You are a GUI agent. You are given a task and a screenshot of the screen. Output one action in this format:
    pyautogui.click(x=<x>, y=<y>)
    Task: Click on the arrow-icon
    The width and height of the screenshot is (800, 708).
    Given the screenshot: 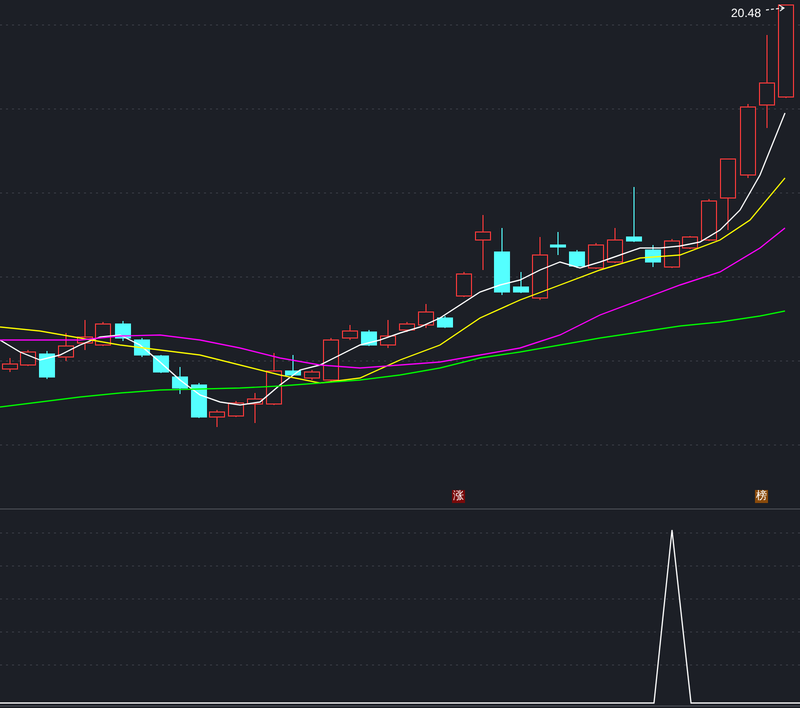 What is the action you would take?
    pyautogui.click(x=775, y=8)
    